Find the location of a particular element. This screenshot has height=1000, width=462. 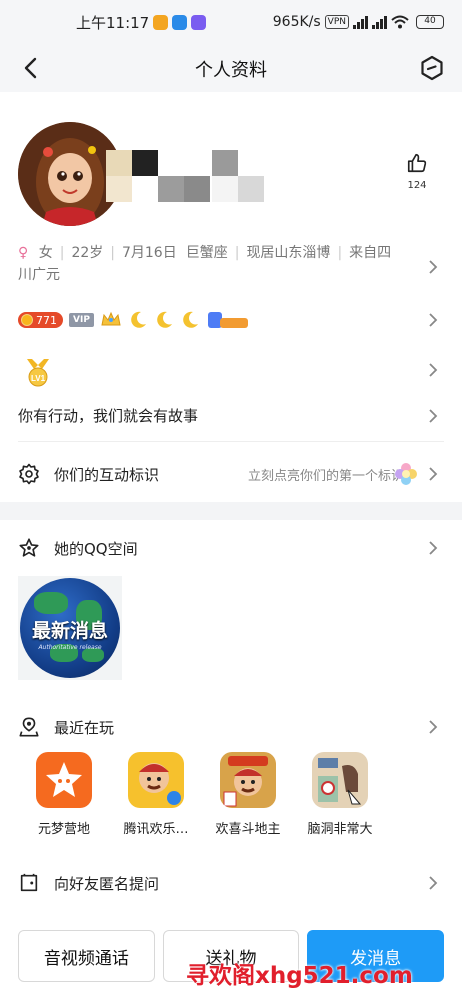

happy-game-app-icon is located at coordinates (156, 780).